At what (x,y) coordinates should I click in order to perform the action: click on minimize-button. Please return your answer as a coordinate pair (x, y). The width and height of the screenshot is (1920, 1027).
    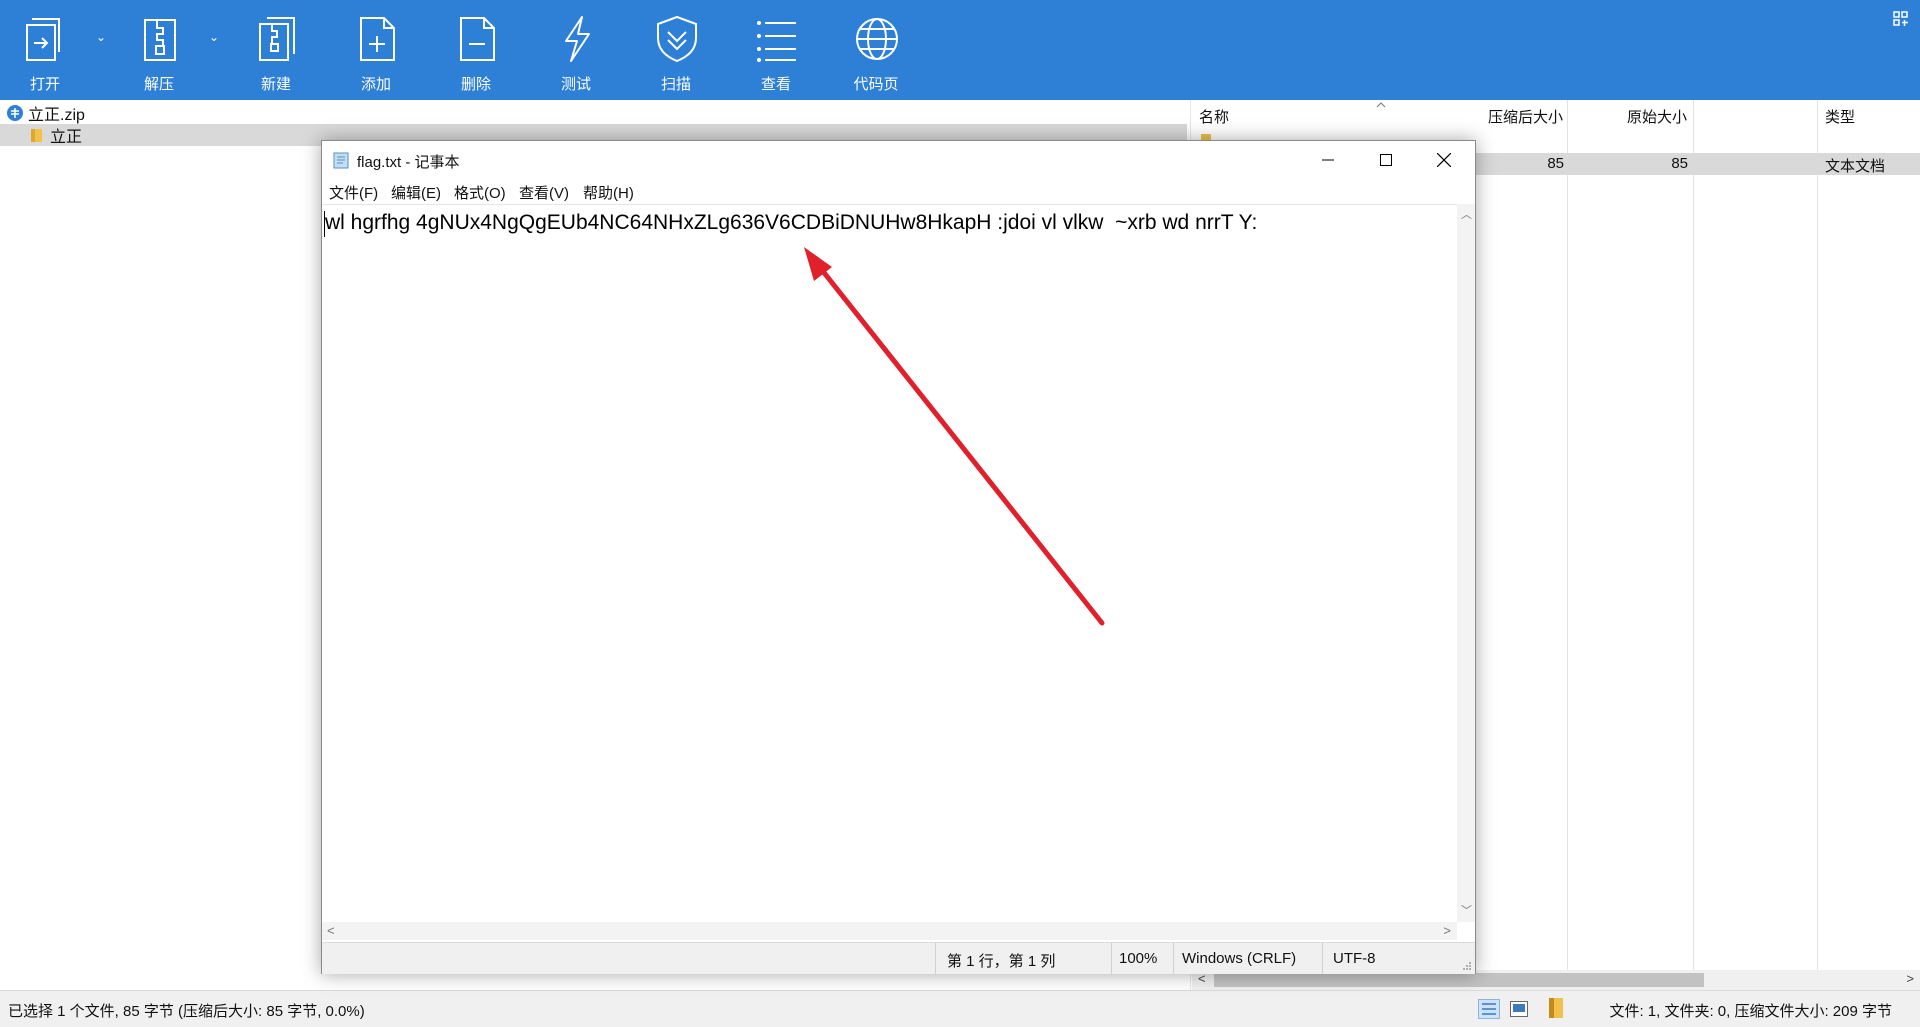
    Looking at the image, I should click on (1328, 160).